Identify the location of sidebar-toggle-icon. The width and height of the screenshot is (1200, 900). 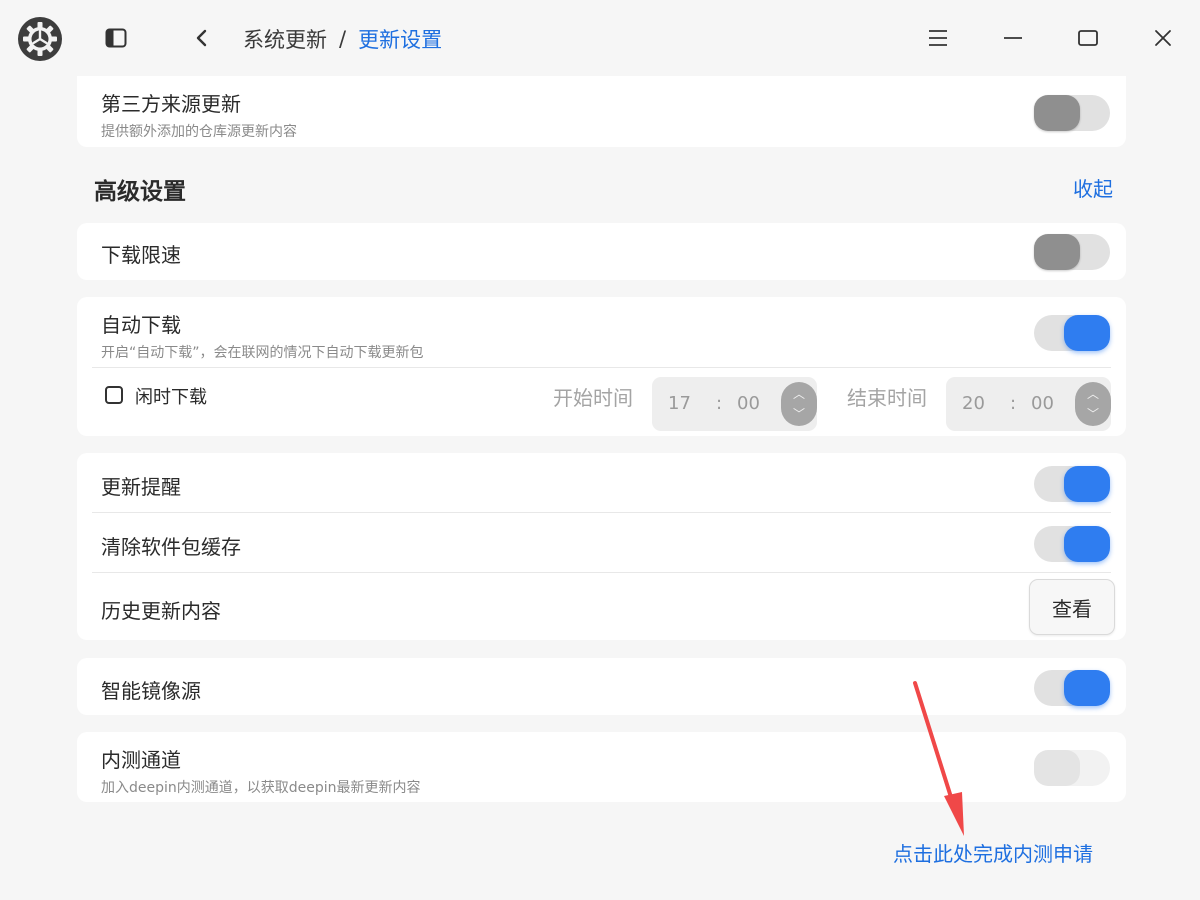
(116, 38).